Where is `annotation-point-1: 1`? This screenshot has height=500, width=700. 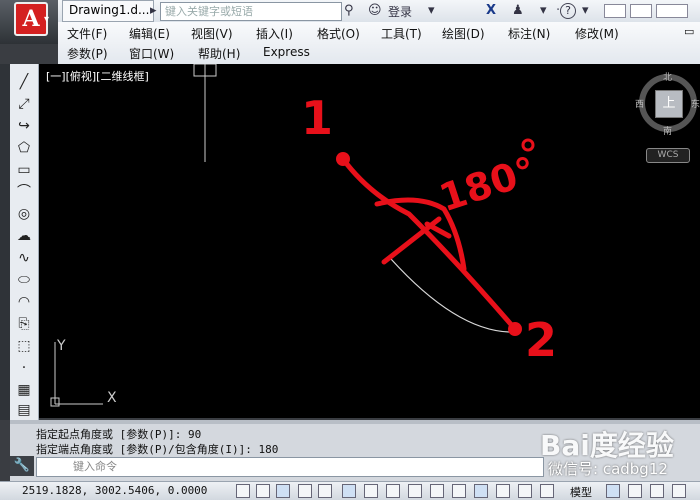
annotation-point-1: 1 is located at coordinates (317, 118).